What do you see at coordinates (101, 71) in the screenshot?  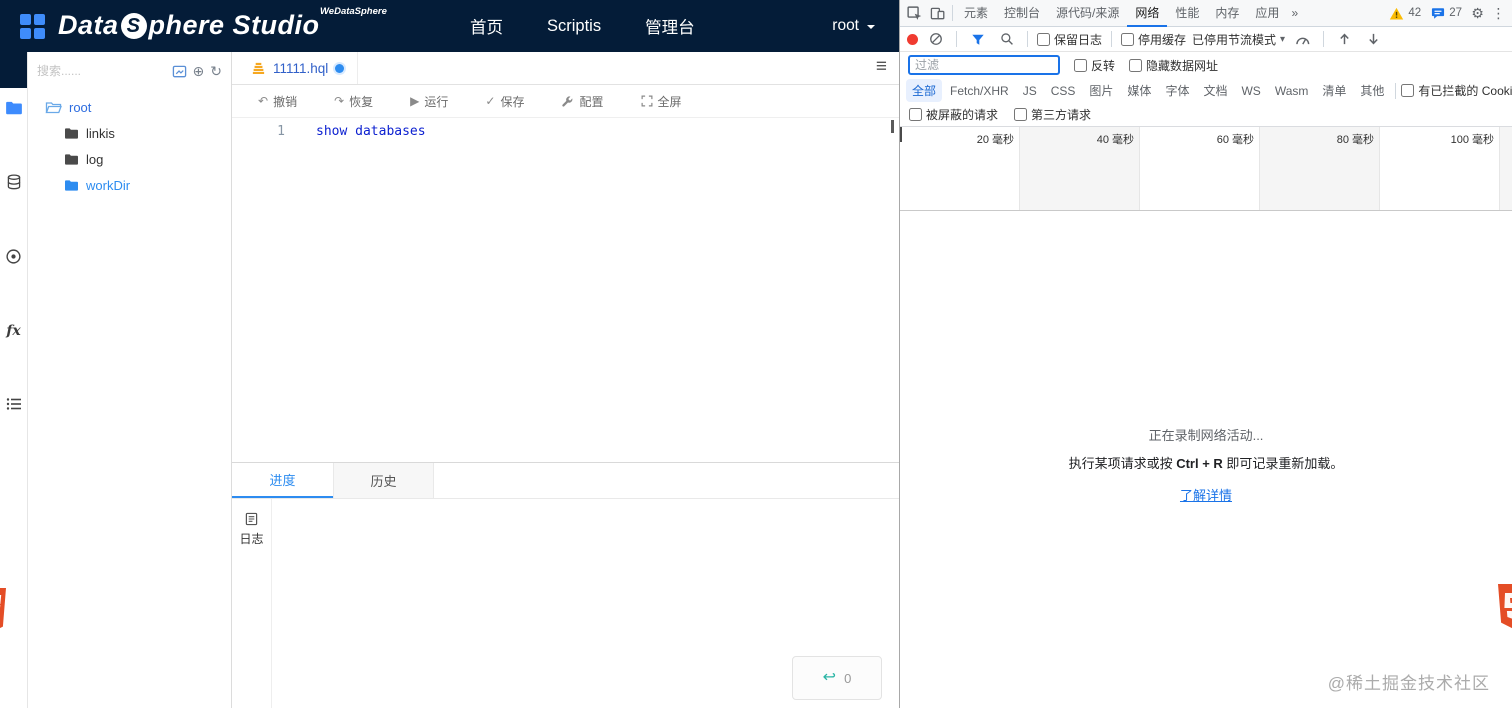 I see `file-search-input` at bounding box center [101, 71].